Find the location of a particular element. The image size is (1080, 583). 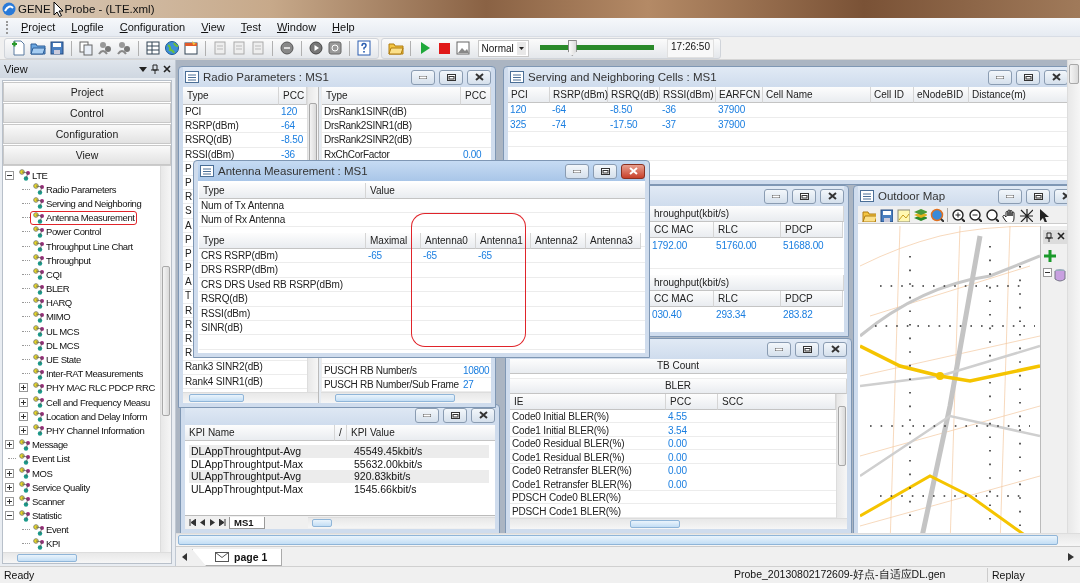

column-header: Value is located at coordinates (505, 191).